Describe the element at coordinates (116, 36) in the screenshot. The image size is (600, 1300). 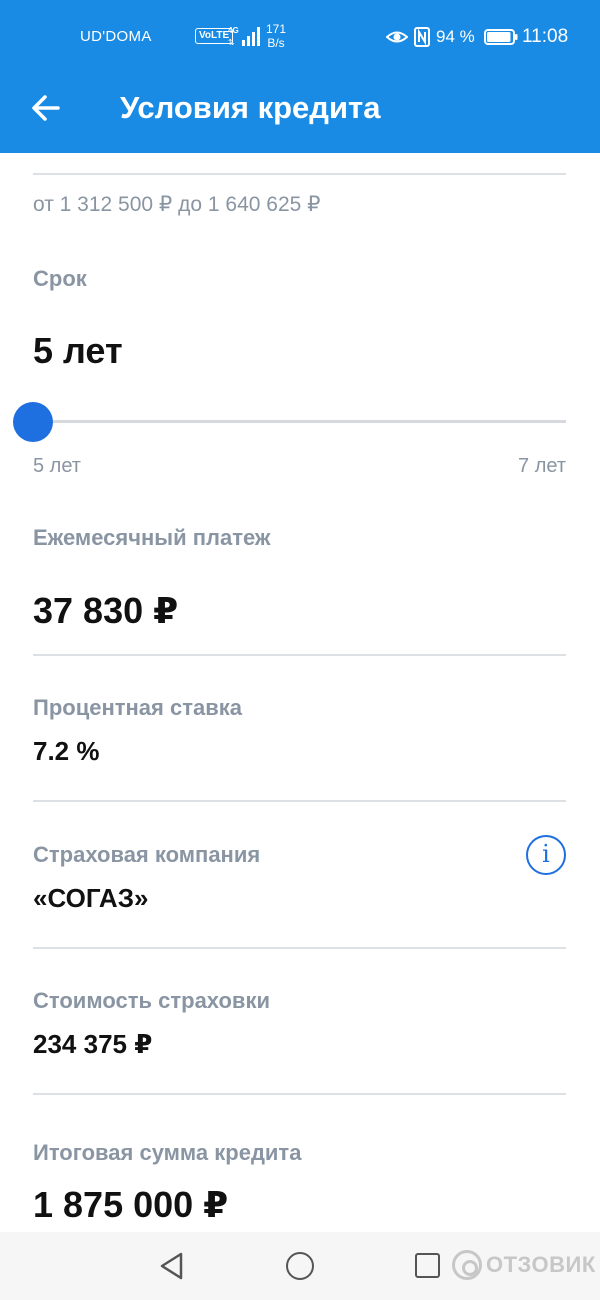
I see `carrier-name: UD'DOMA` at that location.